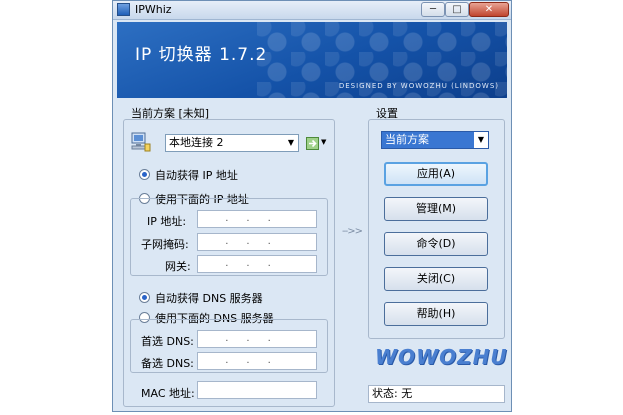 The height and width of the screenshot is (415, 623). I want to click on title-bar: IPWhiz ─ □ ✕, so click(312, 10).